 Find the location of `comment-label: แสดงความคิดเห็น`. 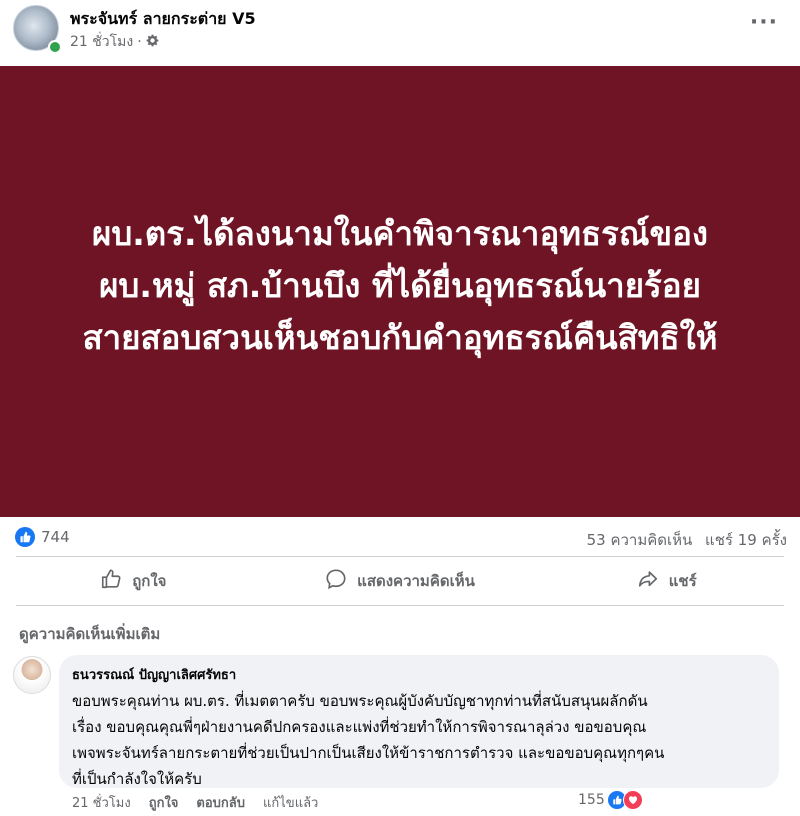

comment-label: แสดงความคิดเห็น is located at coordinates (416, 581).